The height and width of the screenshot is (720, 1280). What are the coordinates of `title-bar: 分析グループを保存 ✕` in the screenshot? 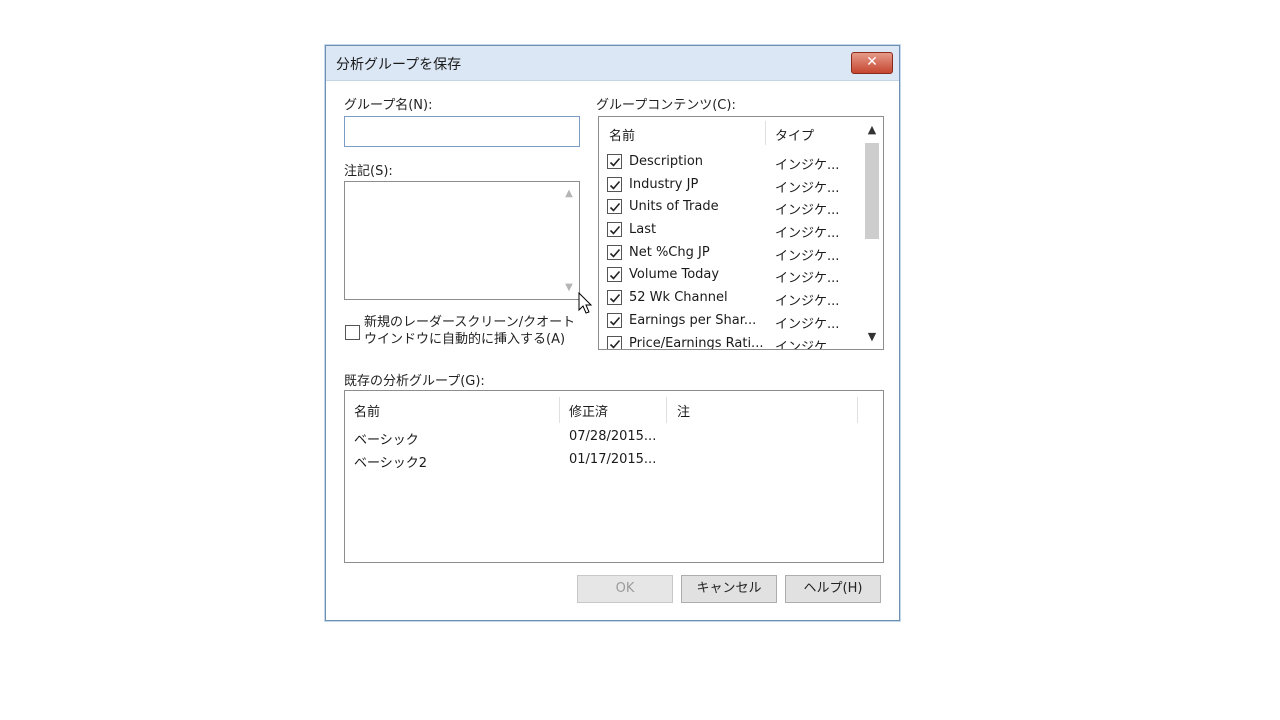 It's located at (612, 63).